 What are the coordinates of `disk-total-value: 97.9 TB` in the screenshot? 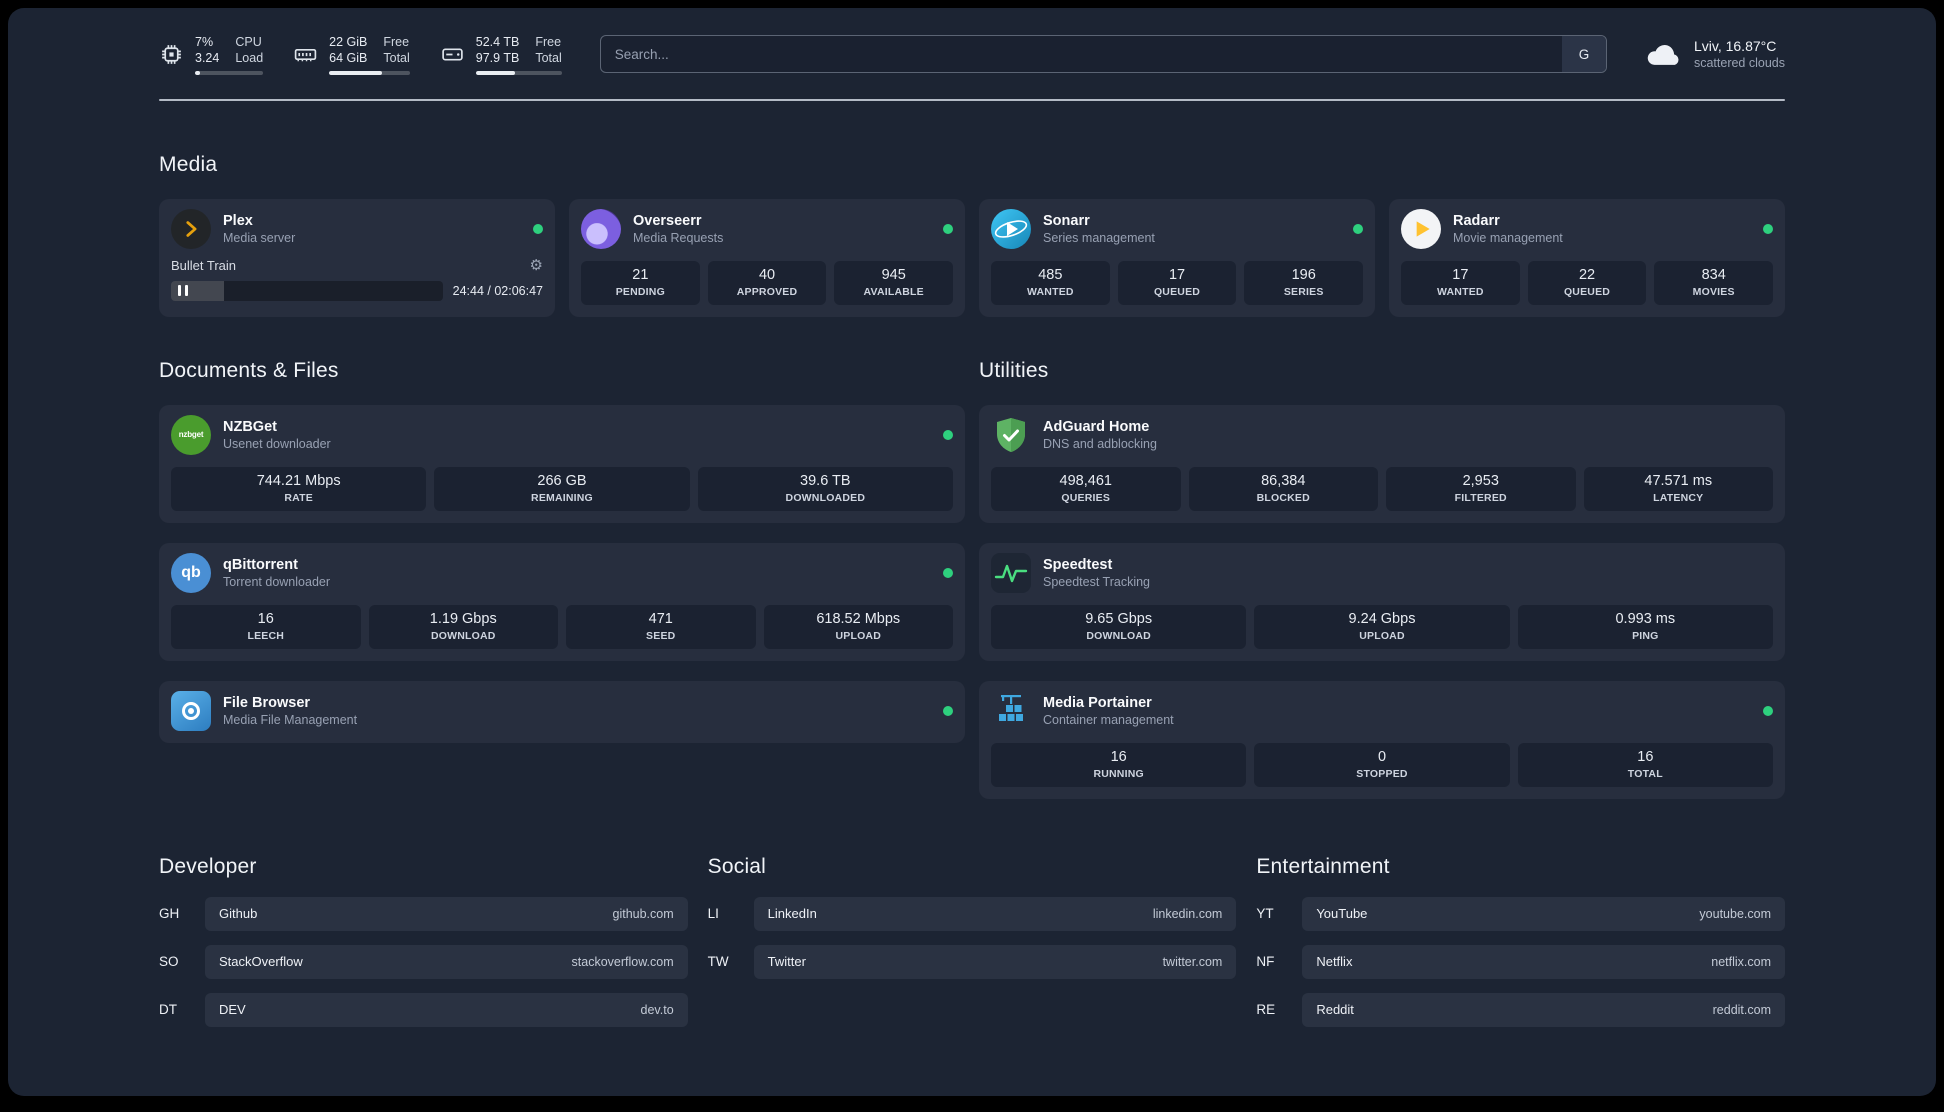 It's located at (497, 58).